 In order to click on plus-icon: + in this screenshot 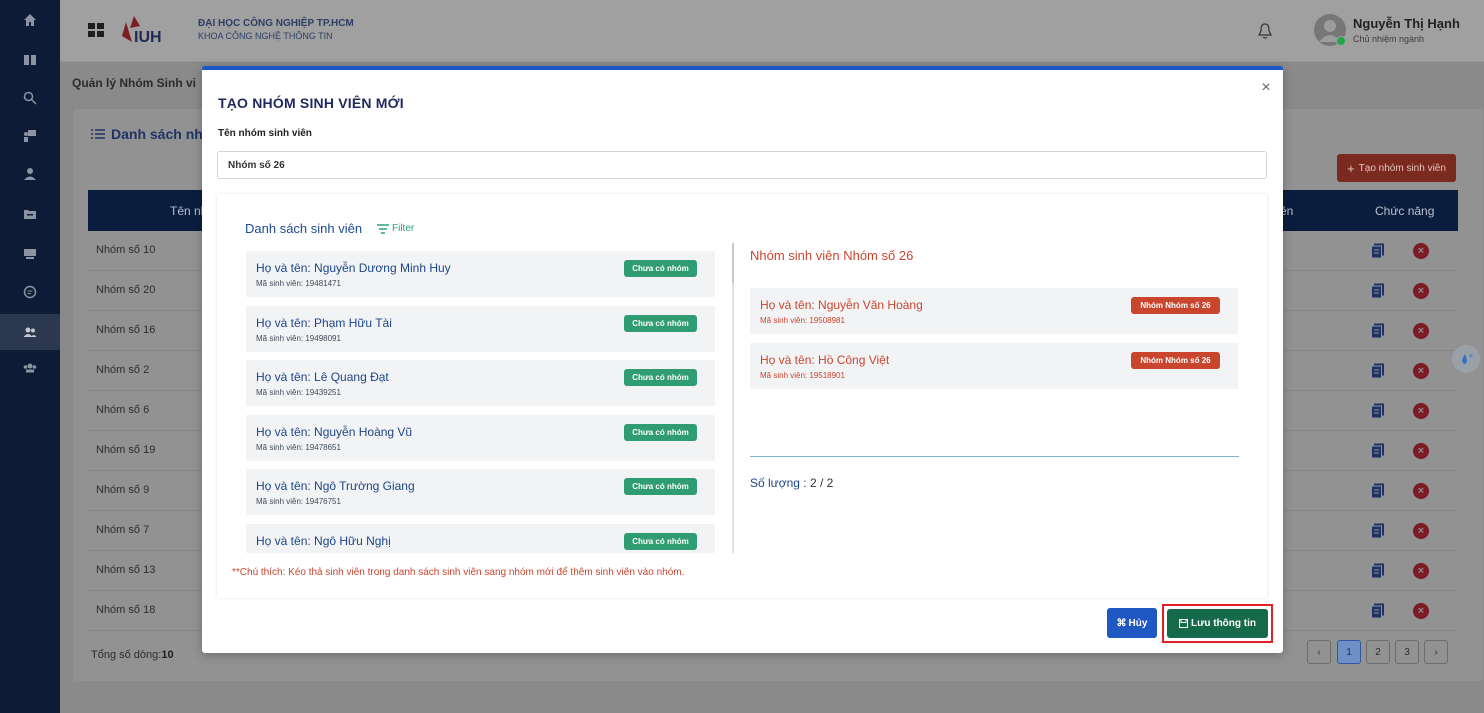, I will do `click(1351, 168)`.